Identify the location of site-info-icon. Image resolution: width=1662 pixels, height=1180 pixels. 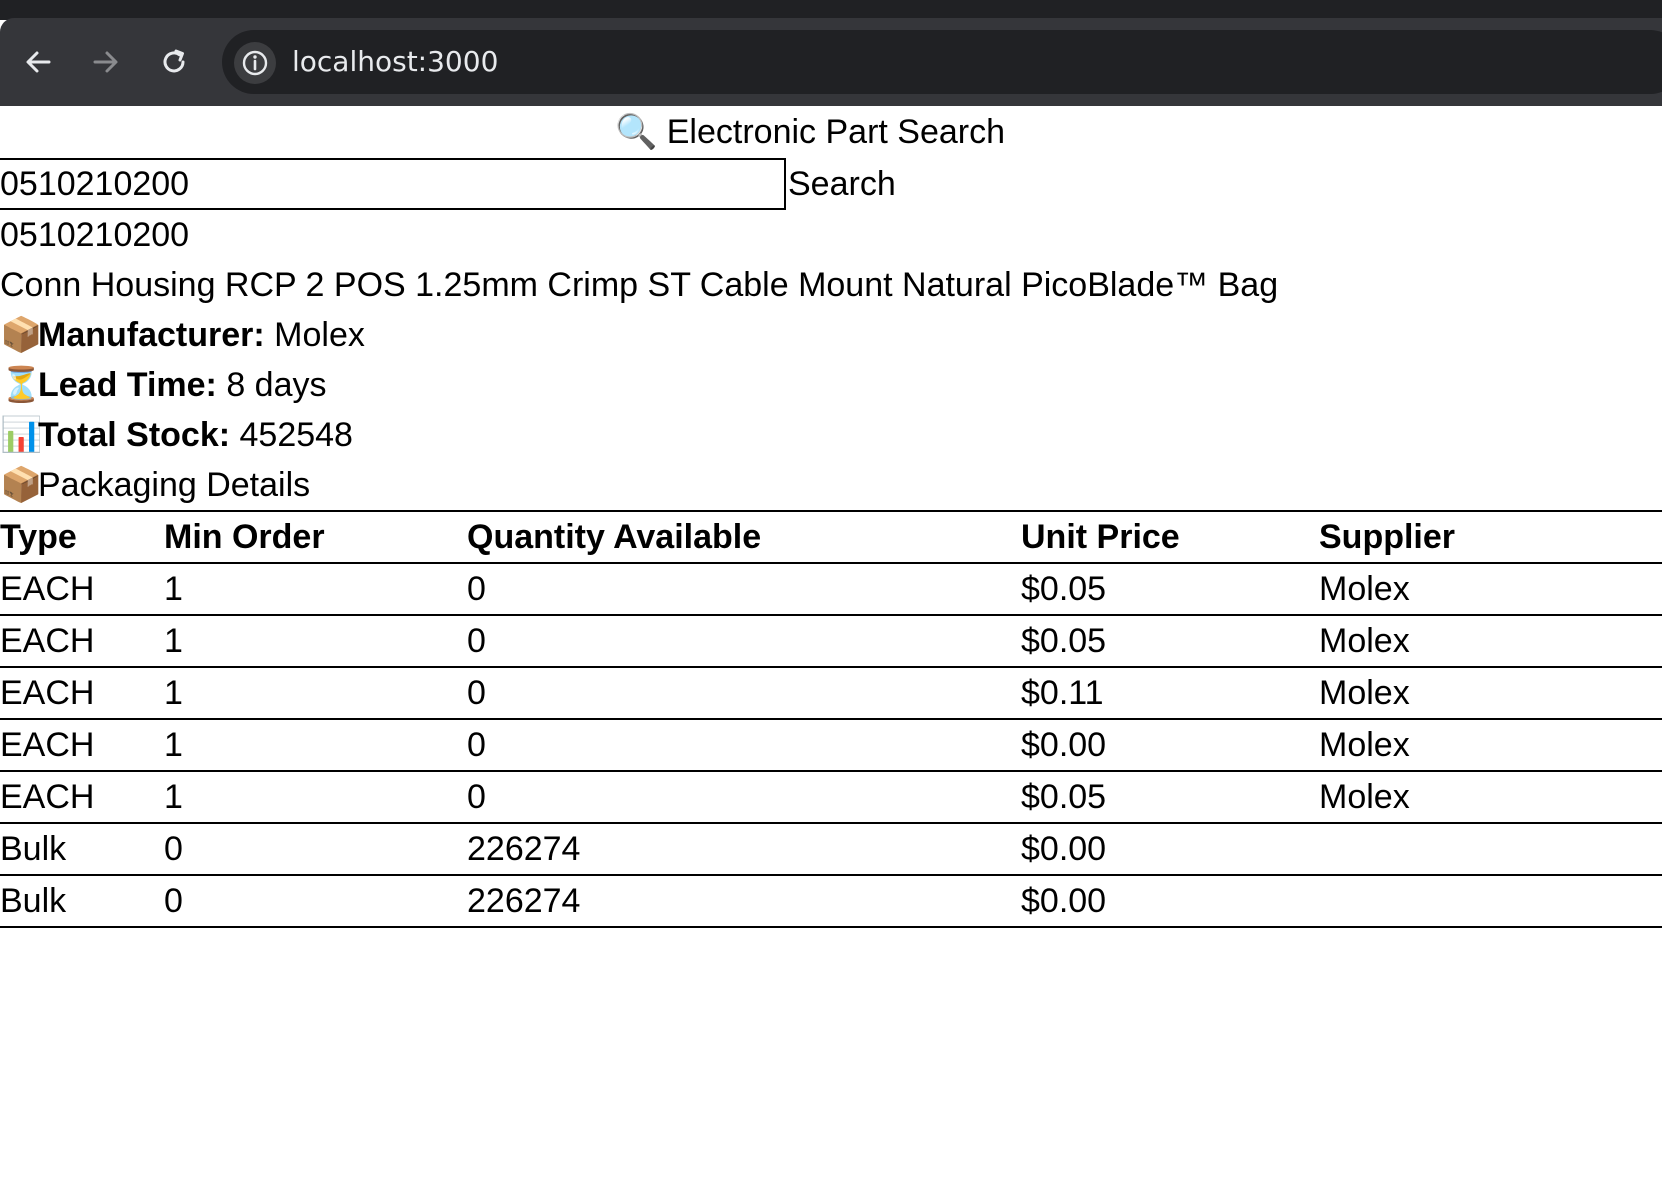
(255, 63).